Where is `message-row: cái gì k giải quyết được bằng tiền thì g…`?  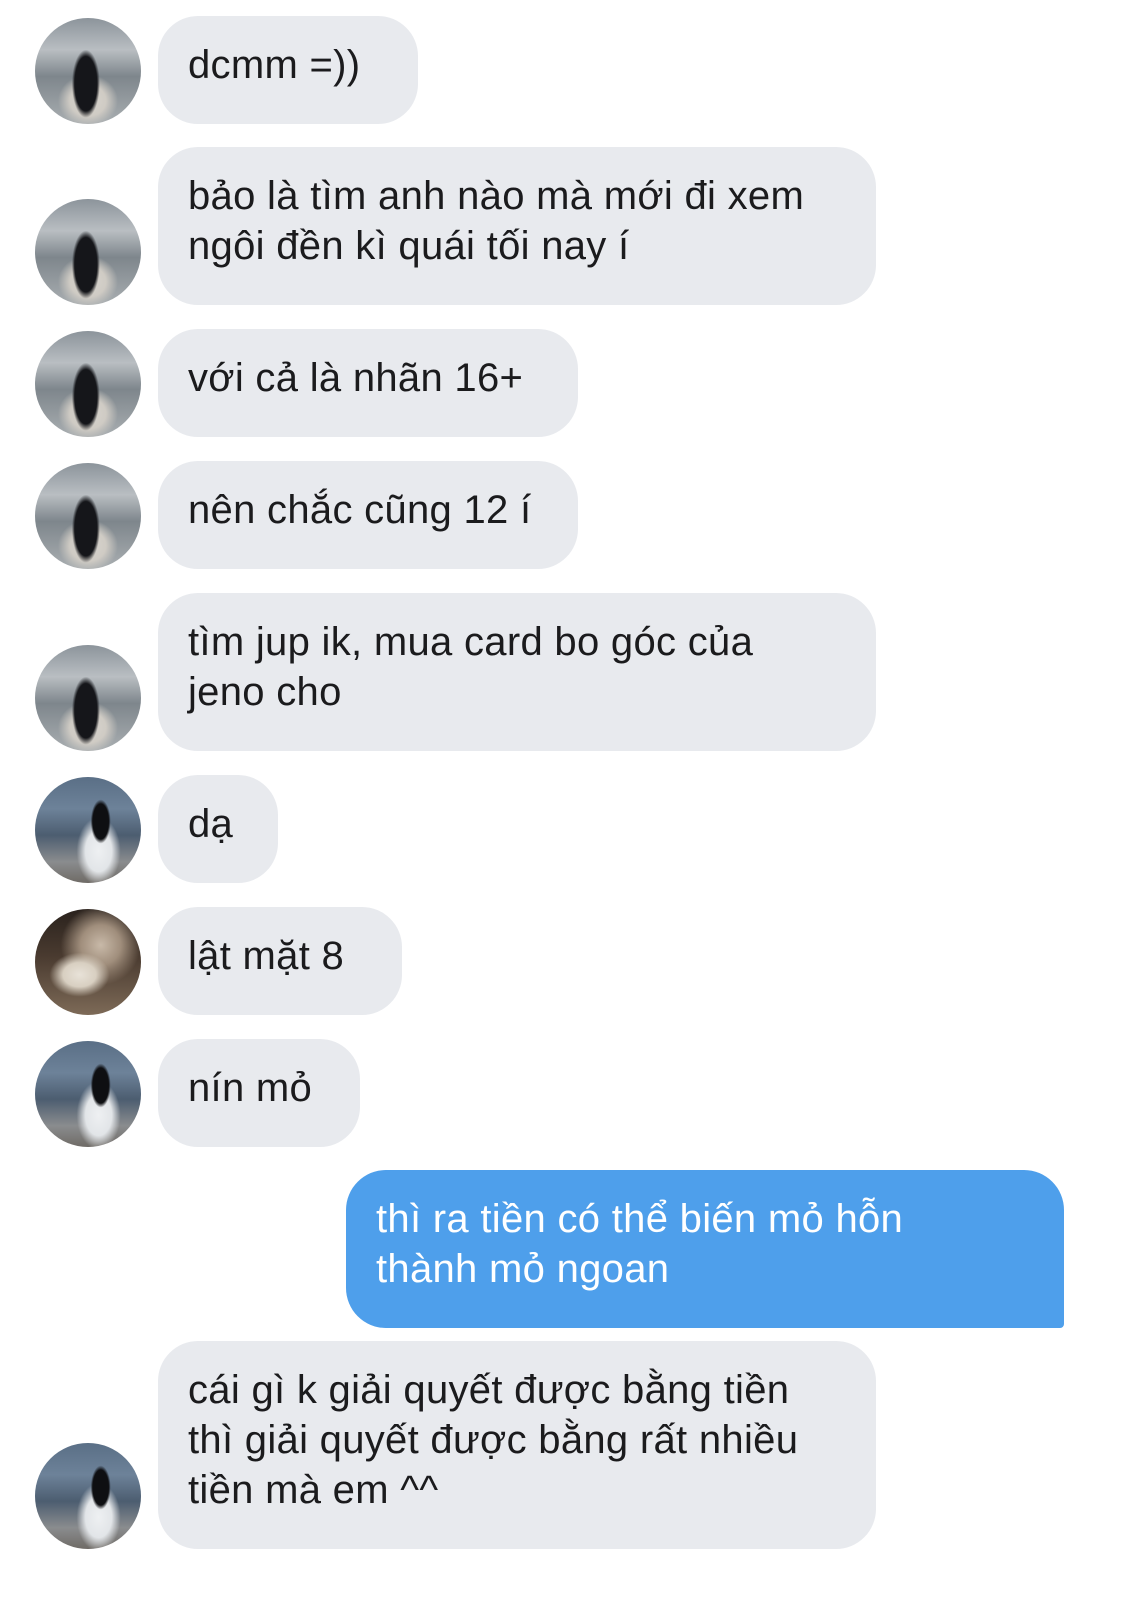 message-row: cái gì k giải quyết được bằng tiền thì g… is located at coordinates (562, 1445).